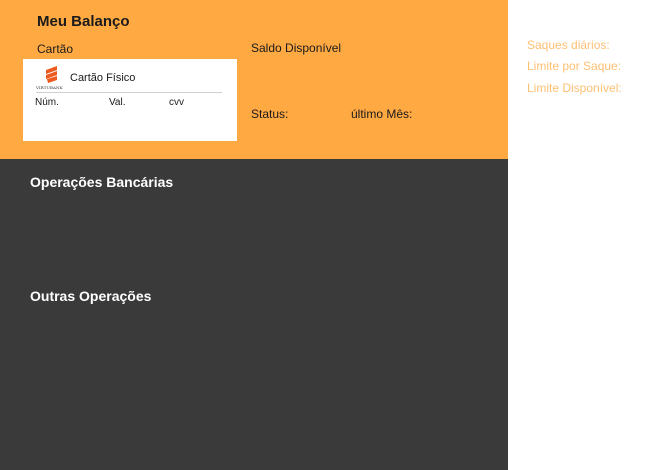 The height and width of the screenshot is (470, 645). What do you see at coordinates (129, 92) in the screenshot?
I see `card-divider` at bounding box center [129, 92].